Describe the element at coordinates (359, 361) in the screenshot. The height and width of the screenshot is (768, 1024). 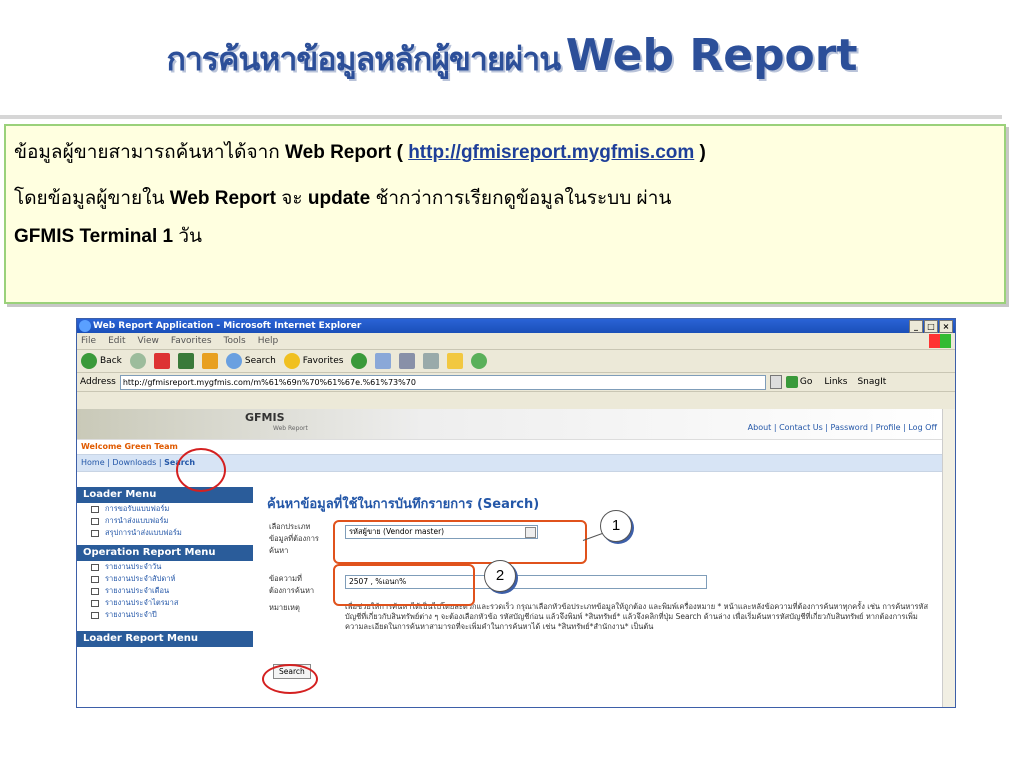
I see `history-icon` at that location.